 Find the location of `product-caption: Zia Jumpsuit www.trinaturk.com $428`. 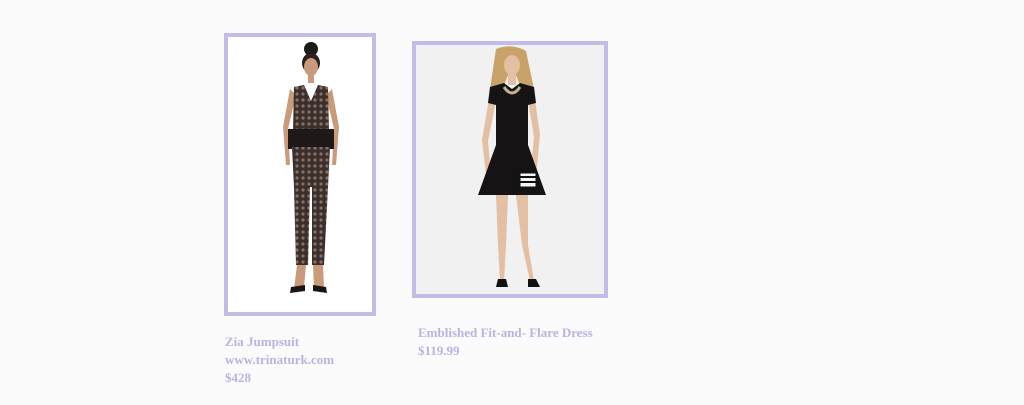

product-caption: Zia Jumpsuit www.trinaturk.com $428 is located at coordinates (279, 360).